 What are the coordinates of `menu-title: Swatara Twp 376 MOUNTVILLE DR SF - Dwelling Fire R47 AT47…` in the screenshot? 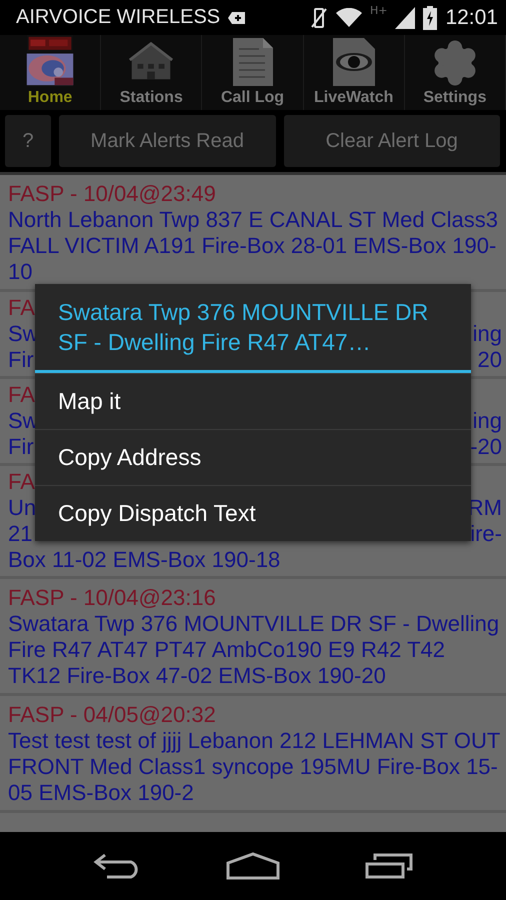 It's located at (253, 328).